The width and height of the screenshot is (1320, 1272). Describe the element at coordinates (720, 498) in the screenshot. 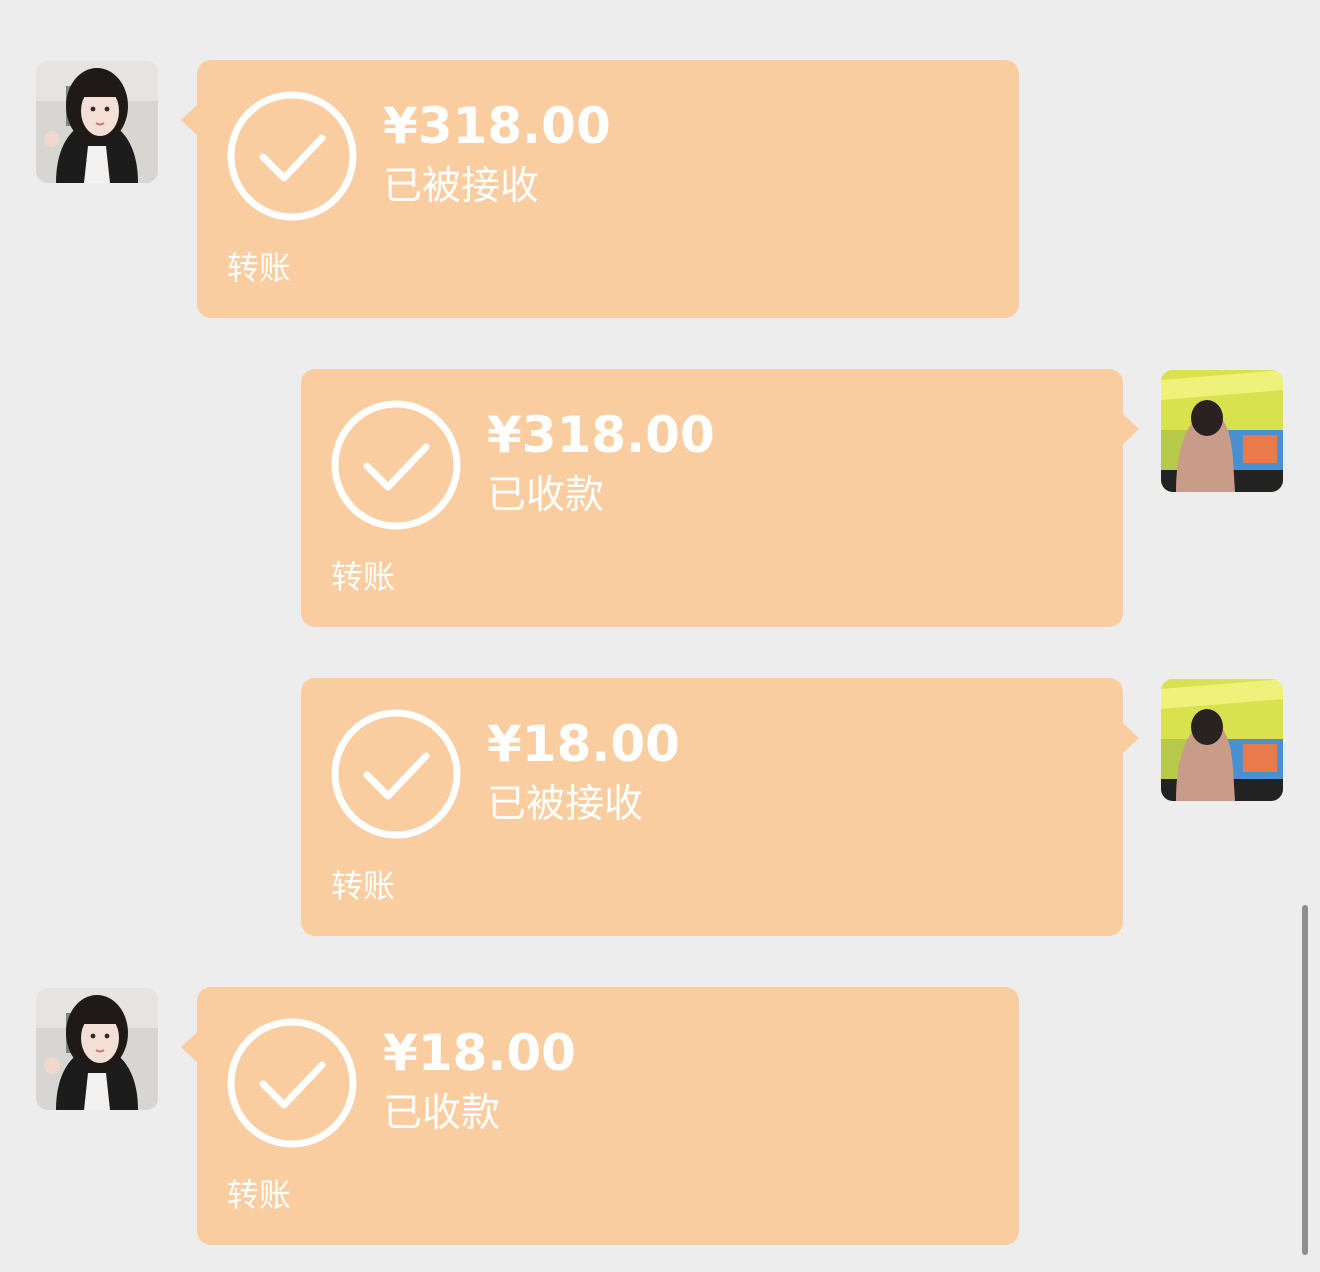

I see `transfer-message-bubble: ¥318.00 已收款 转账` at that location.